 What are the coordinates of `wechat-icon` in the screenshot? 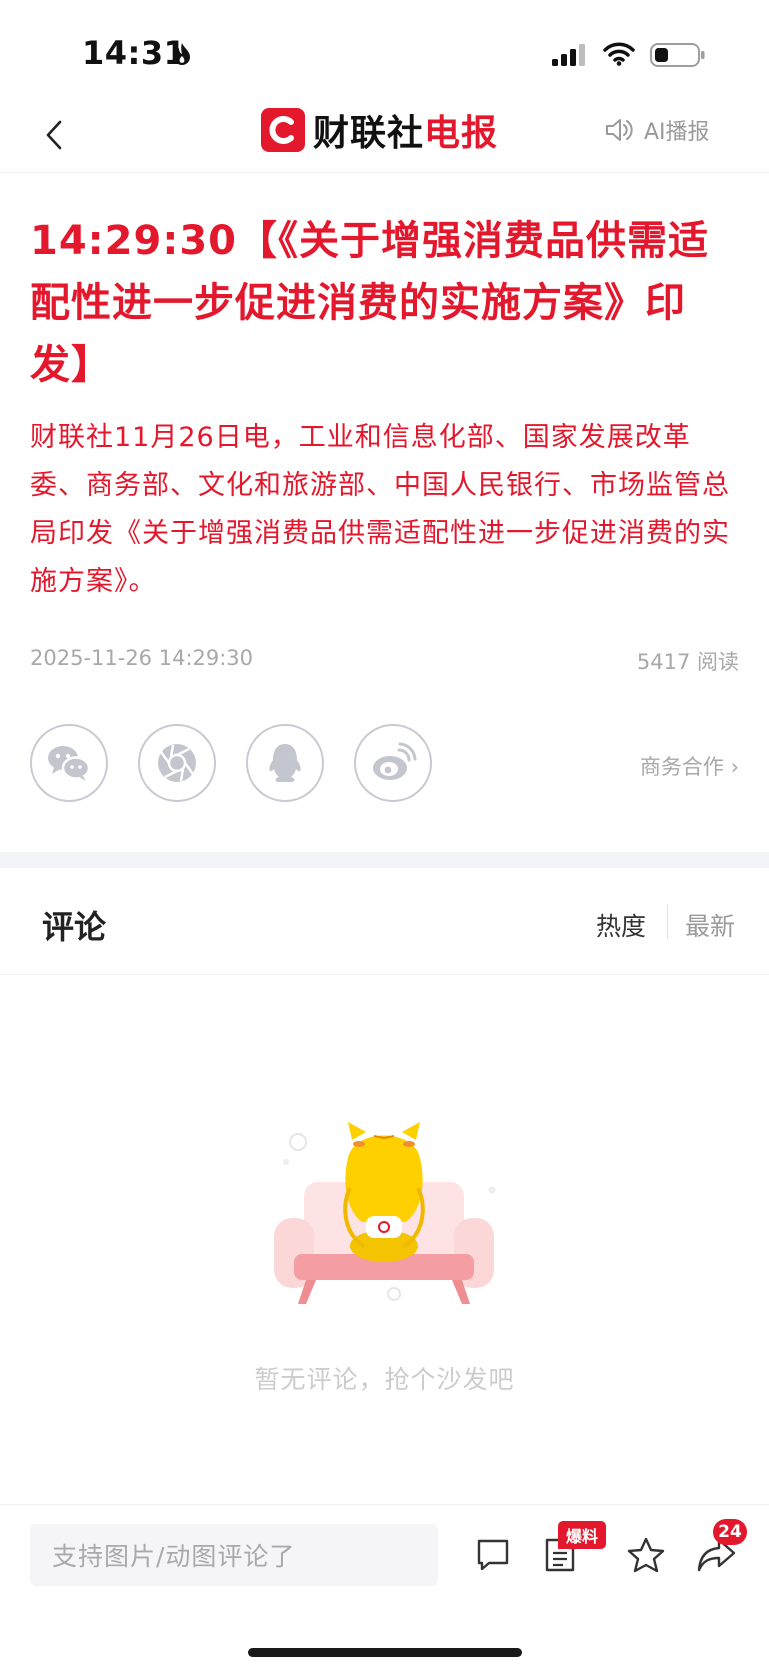 It's located at (69, 763).